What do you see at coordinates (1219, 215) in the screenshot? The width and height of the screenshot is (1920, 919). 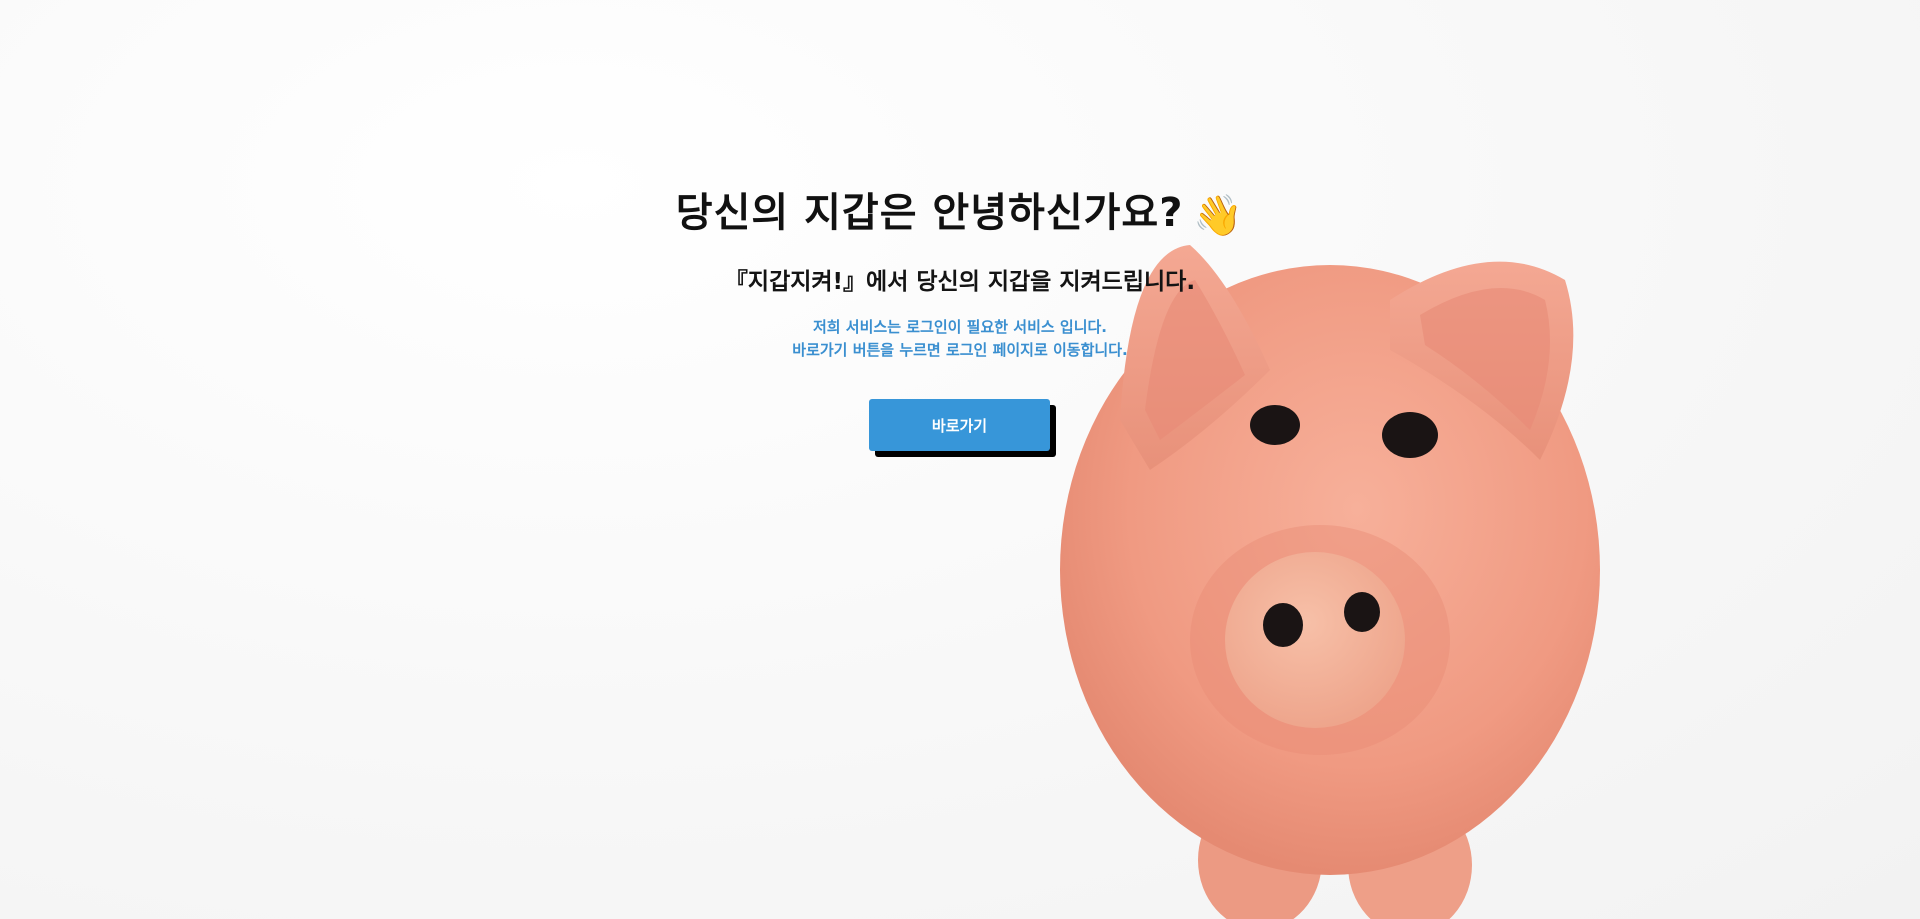 I see `waving-hand-icon: 👋` at bounding box center [1219, 215].